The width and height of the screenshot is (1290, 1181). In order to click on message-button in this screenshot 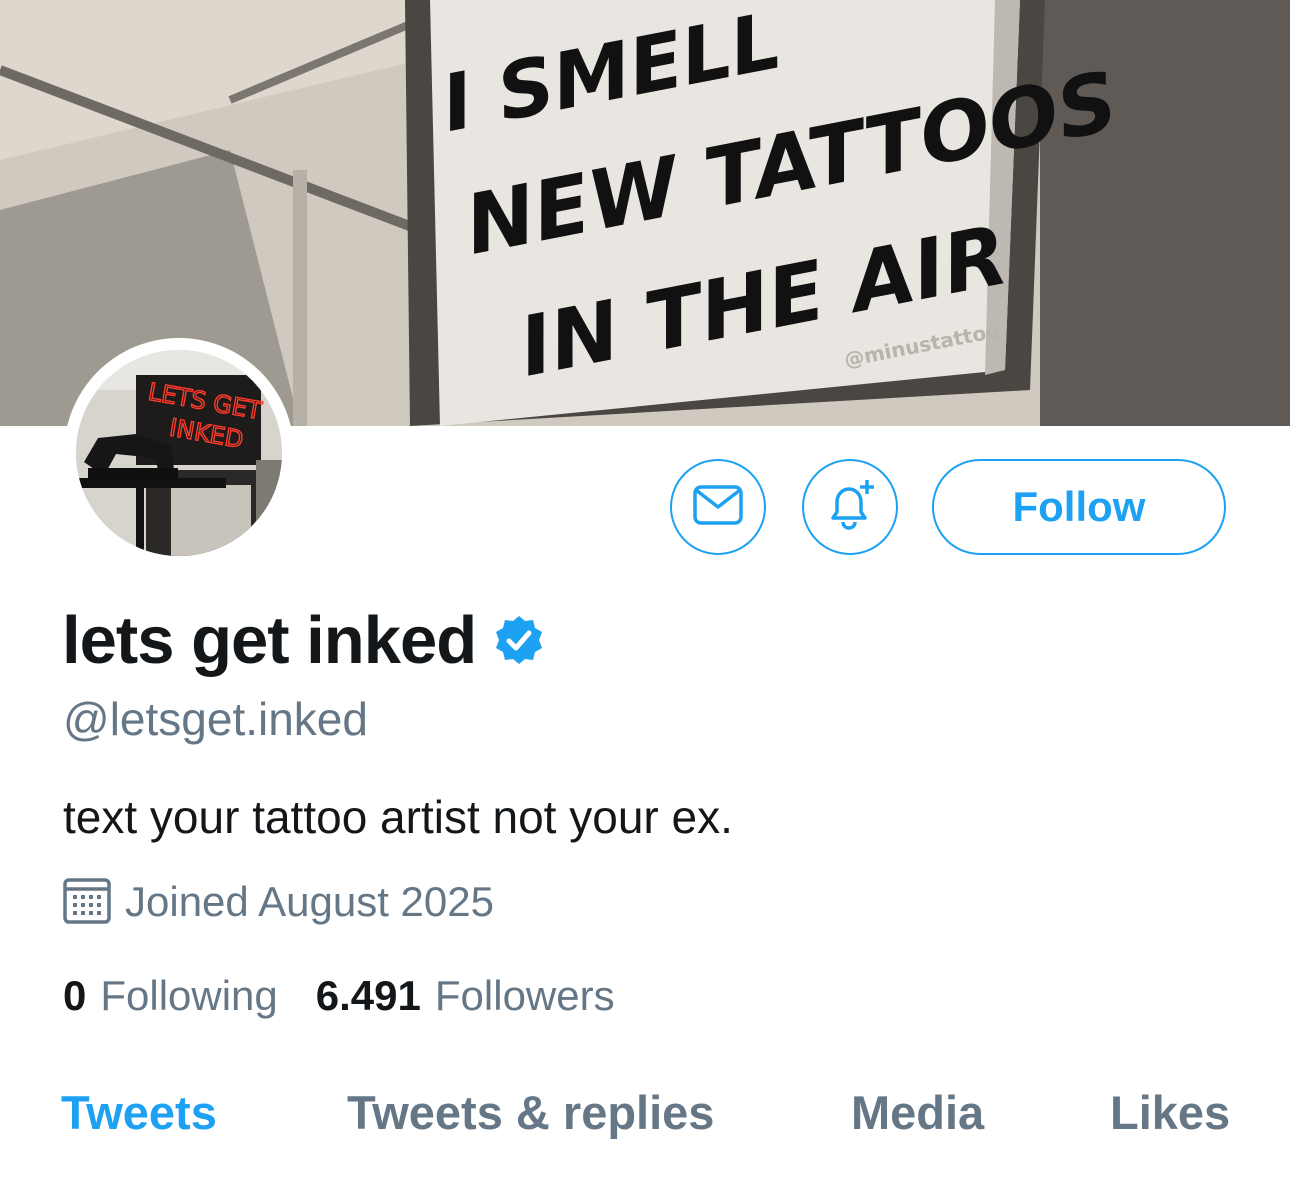, I will do `click(718, 507)`.